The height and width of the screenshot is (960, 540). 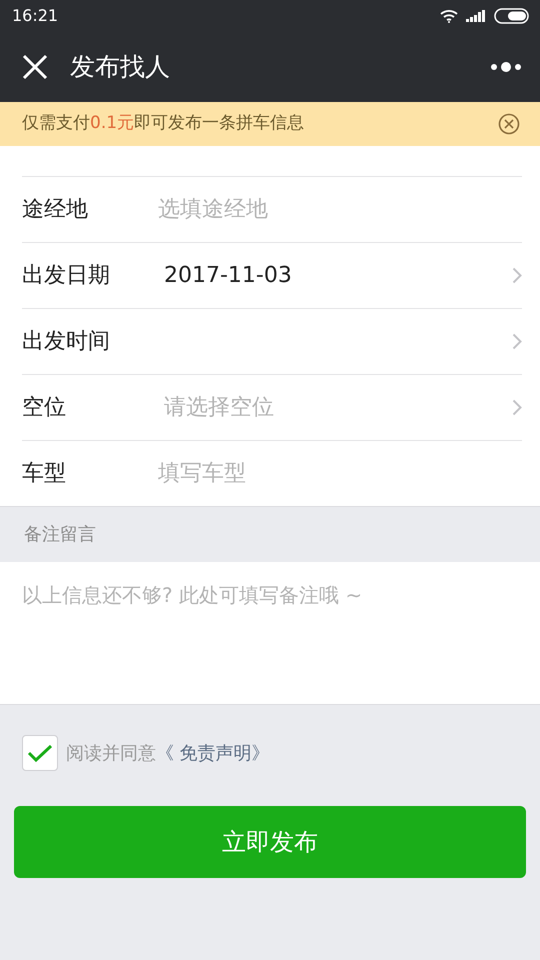 I want to click on disclaimer-link: 《 免责声明》, so click(x=213, y=753).